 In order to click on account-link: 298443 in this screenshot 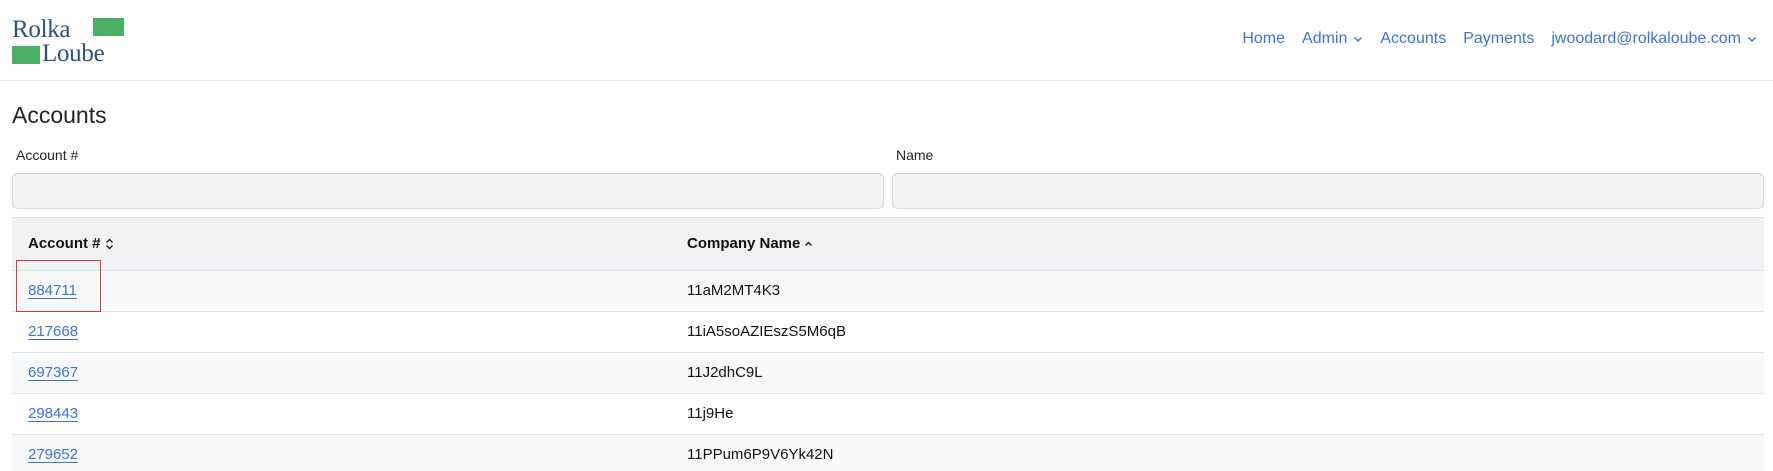, I will do `click(53, 413)`.